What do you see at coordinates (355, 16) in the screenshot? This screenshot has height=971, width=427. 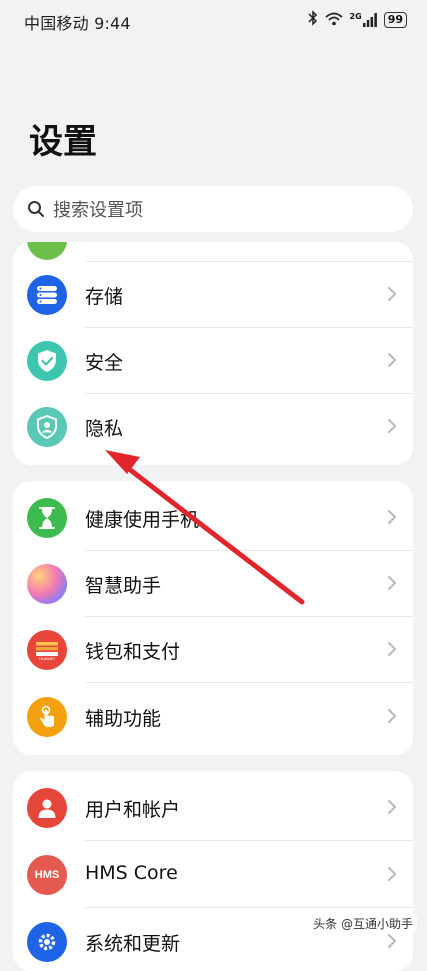 I see `network-type: 2G` at bounding box center [355, 16].